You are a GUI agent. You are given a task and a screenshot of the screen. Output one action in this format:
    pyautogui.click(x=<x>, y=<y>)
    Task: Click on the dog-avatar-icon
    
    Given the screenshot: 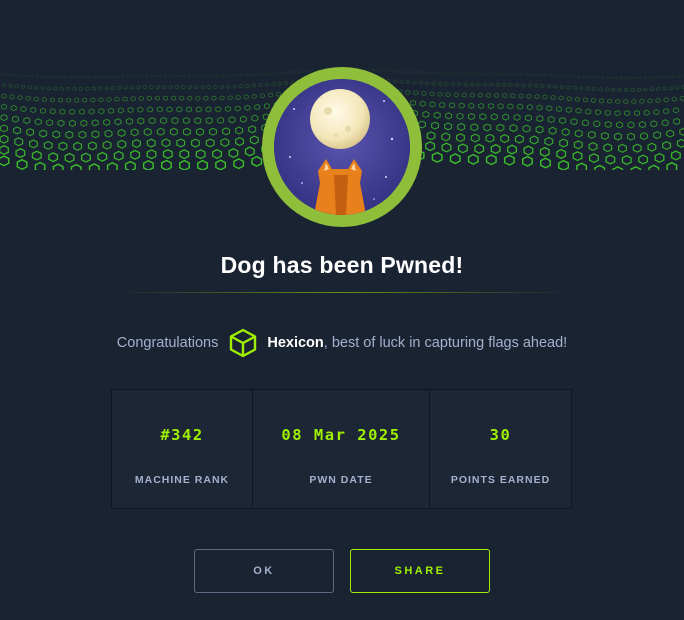 What is the action you would take?
    pyautogui.click(x=342, y=147)
    